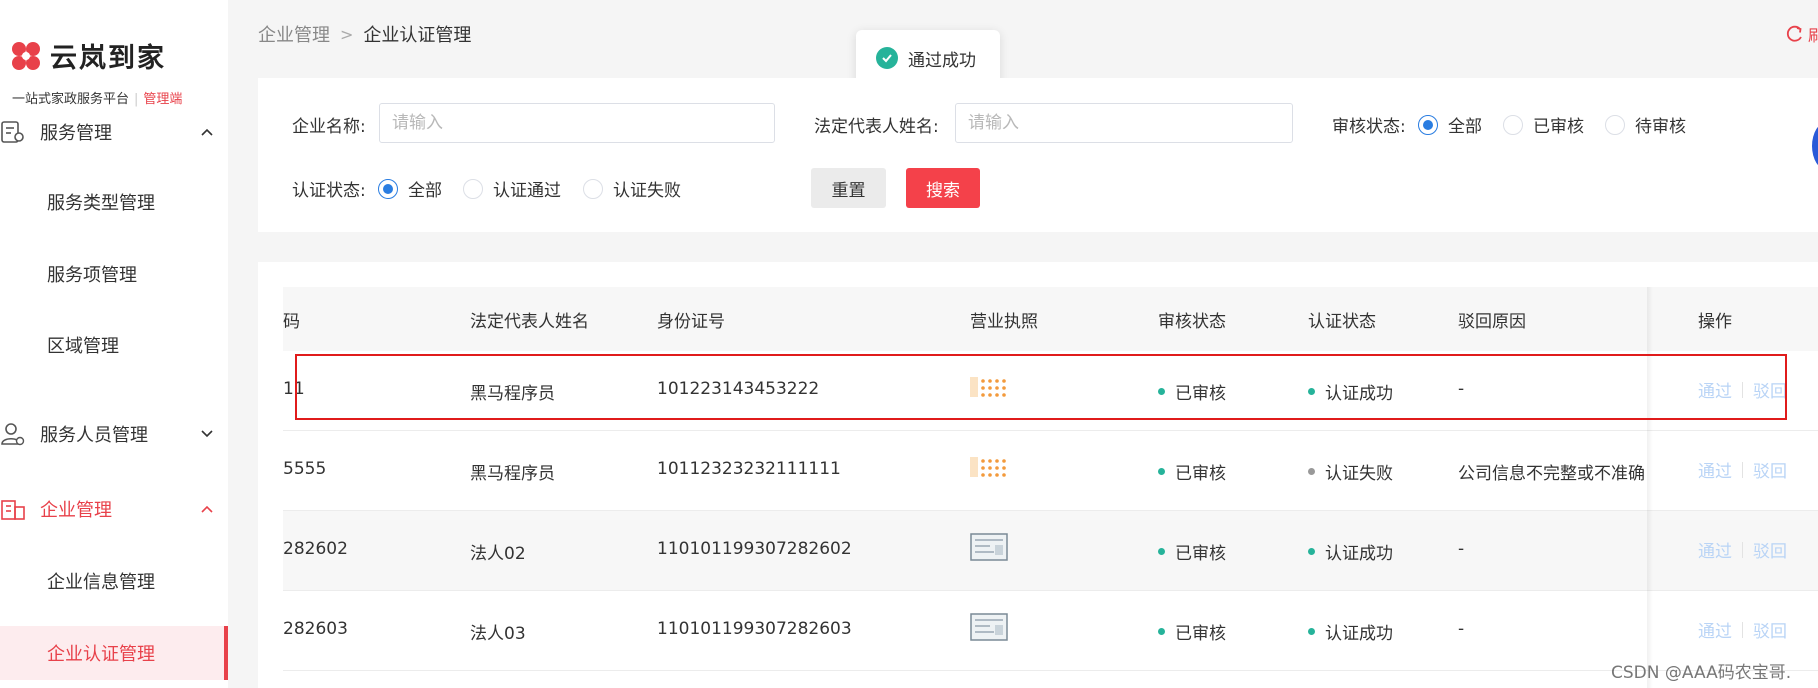 The width and height of the screenshot is (1818, 688). Describe the element at coordinates (76, 133) in the screenshot. I see `menu-group-label: 服务管理` at that location.